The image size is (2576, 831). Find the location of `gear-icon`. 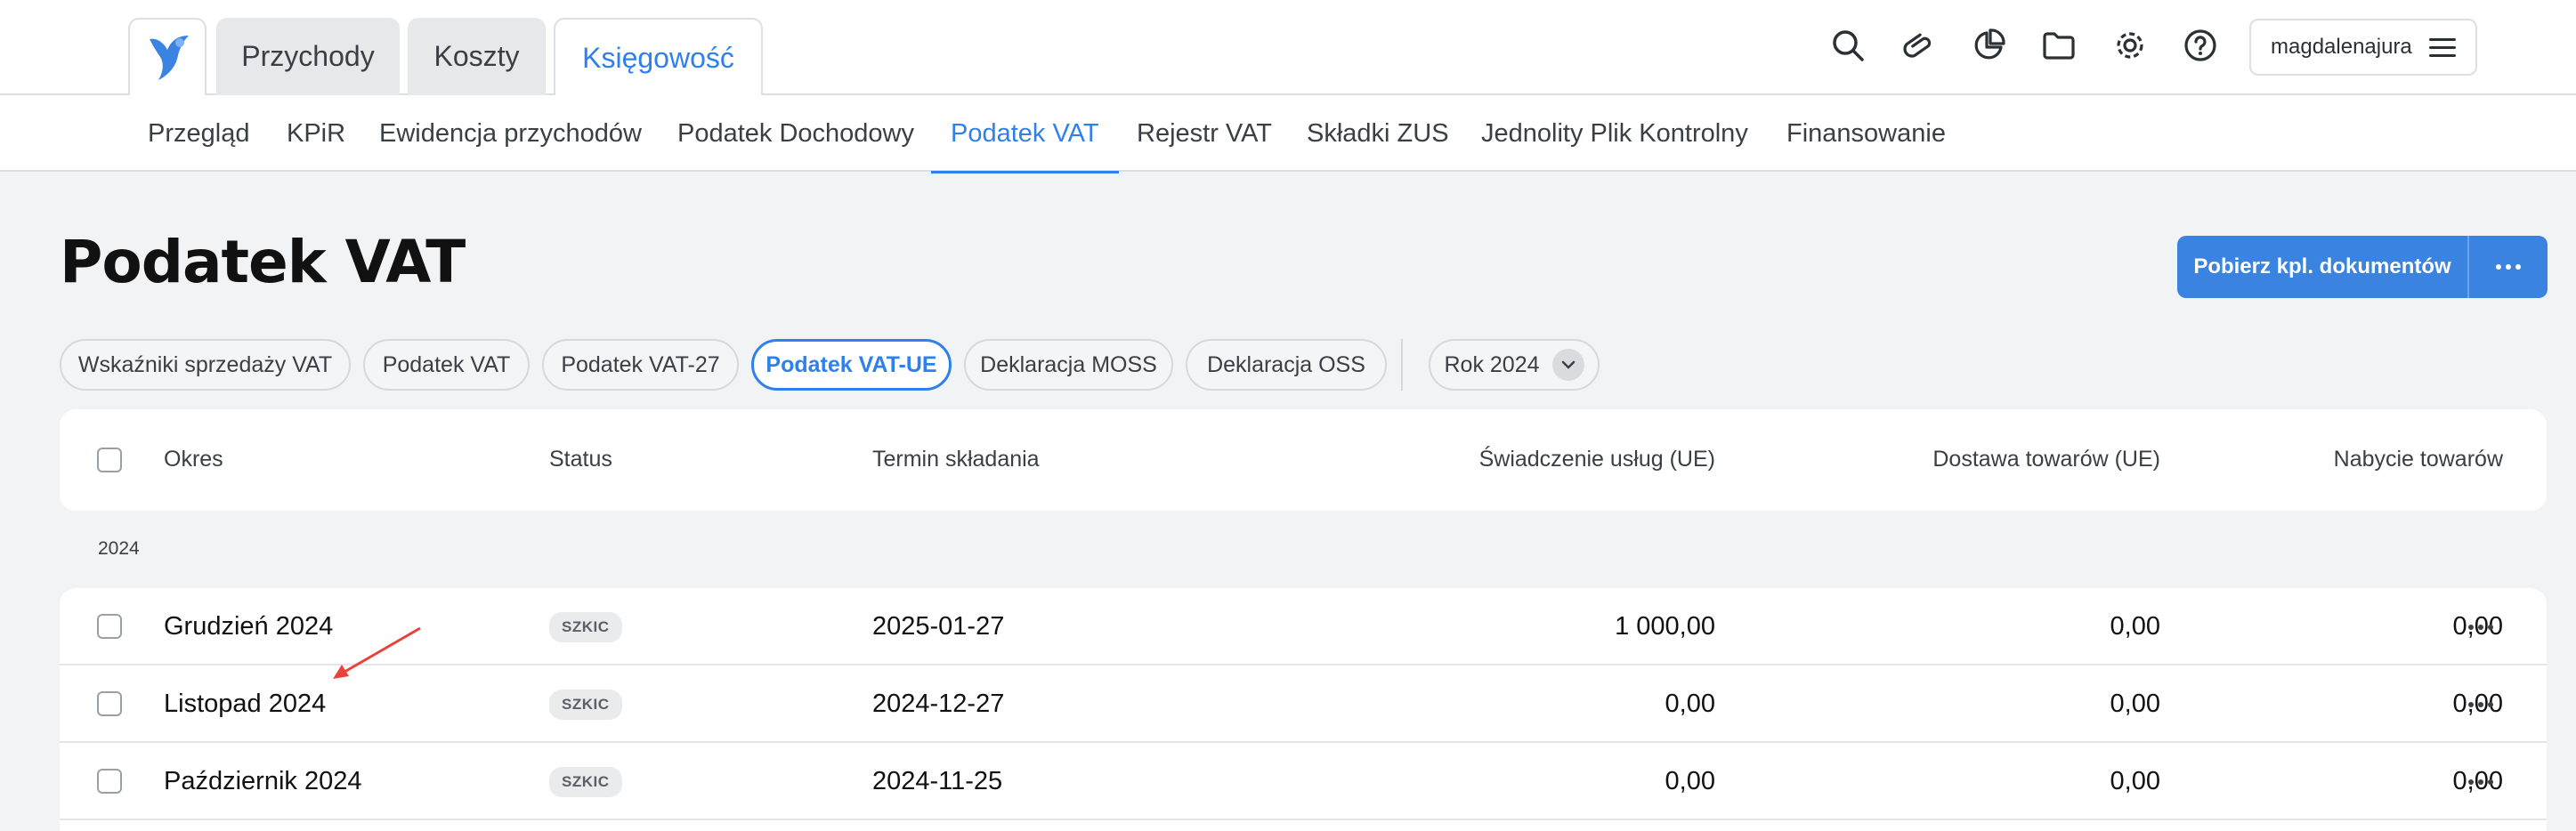

gear-icon is located at coordinates (2130, 45).